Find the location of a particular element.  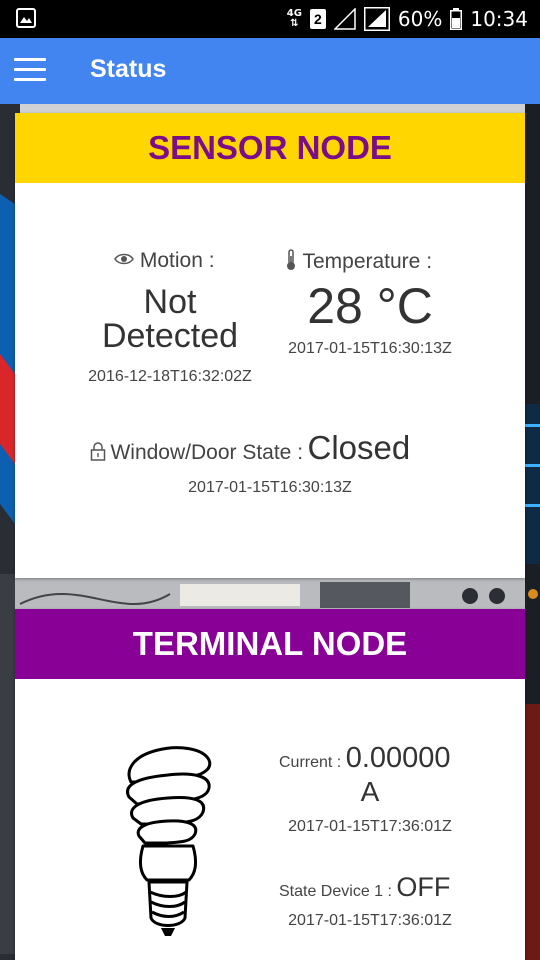

motion-label-row: Motion : is located at coordinates (164, 261).